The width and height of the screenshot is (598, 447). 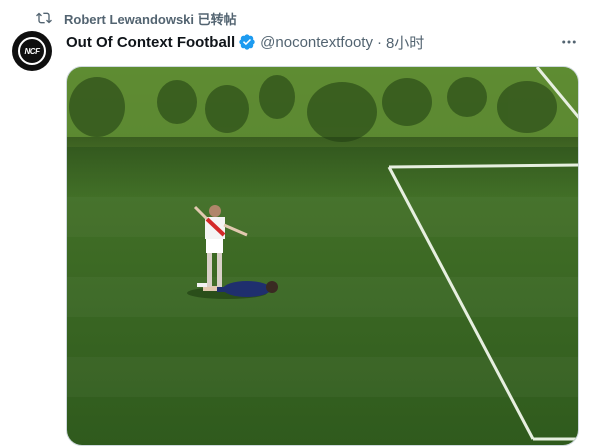 I want to click on repost-icon, so click(x=44, y=18).